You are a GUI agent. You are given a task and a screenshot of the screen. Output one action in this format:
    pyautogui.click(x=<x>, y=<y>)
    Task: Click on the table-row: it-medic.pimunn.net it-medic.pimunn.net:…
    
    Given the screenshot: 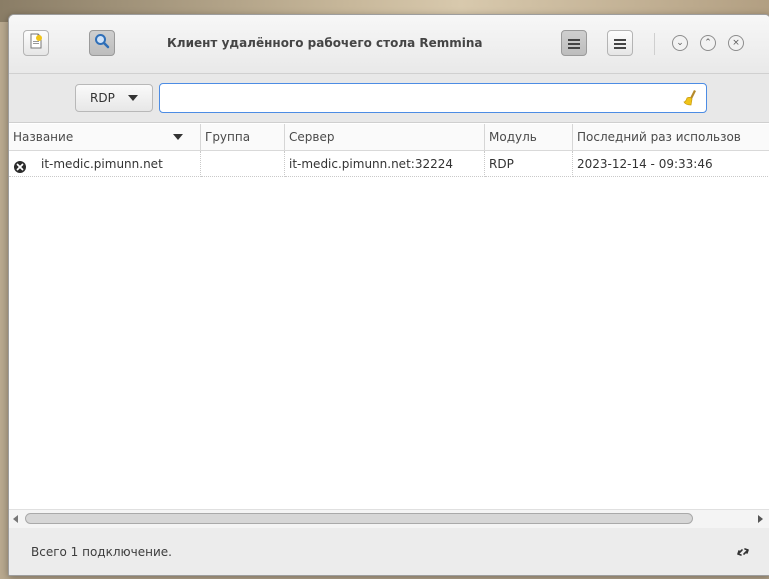 What is the action you would take?
    pyautogui.click(x=389, y=164)
    